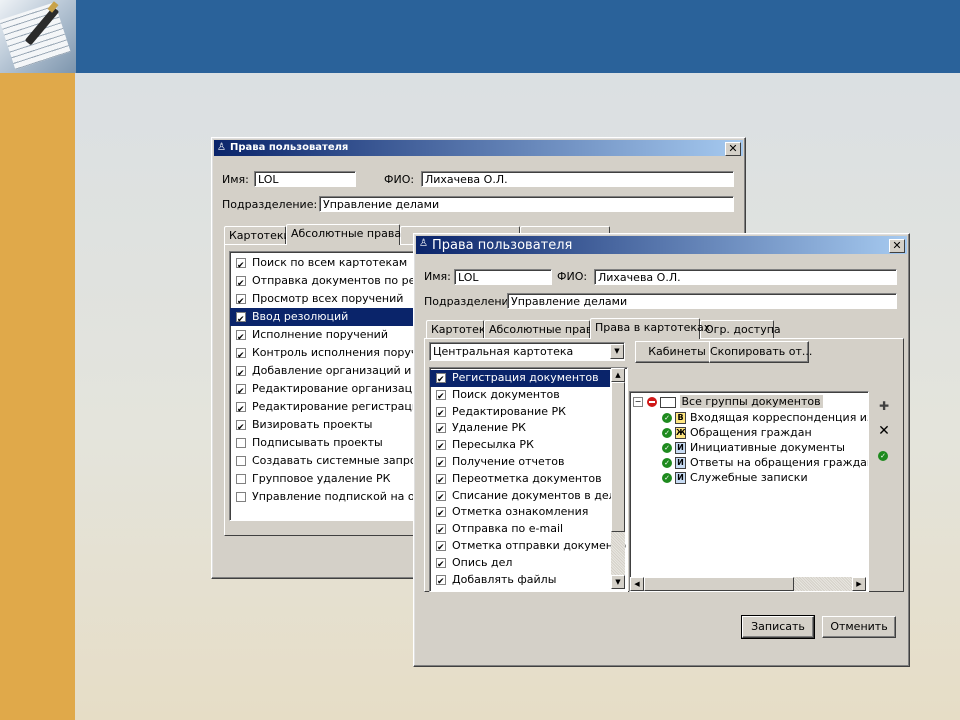 The image size is (960, 720). What do you see at coordinates (528, 547) in the screenshot?
I see `rights-list-item: Отметка отправки документов` at bounding box center [528, 547].